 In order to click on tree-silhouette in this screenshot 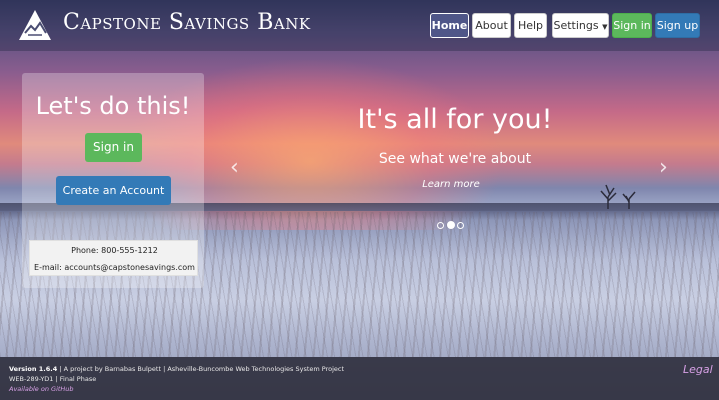, I will do `click(618, 196)`.